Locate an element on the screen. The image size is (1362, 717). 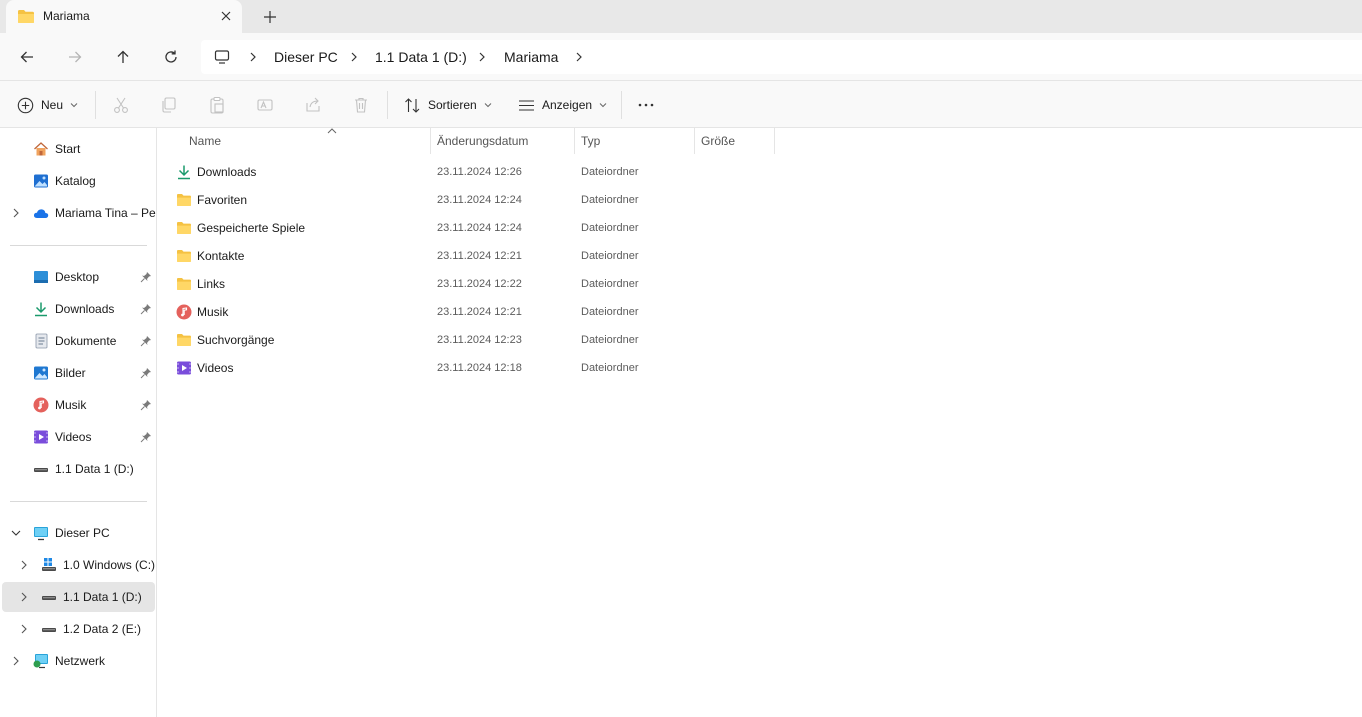
address-row: Dieser PC 1.1 Data 1 (D:) Mariama is located at coordinates (681, 57).